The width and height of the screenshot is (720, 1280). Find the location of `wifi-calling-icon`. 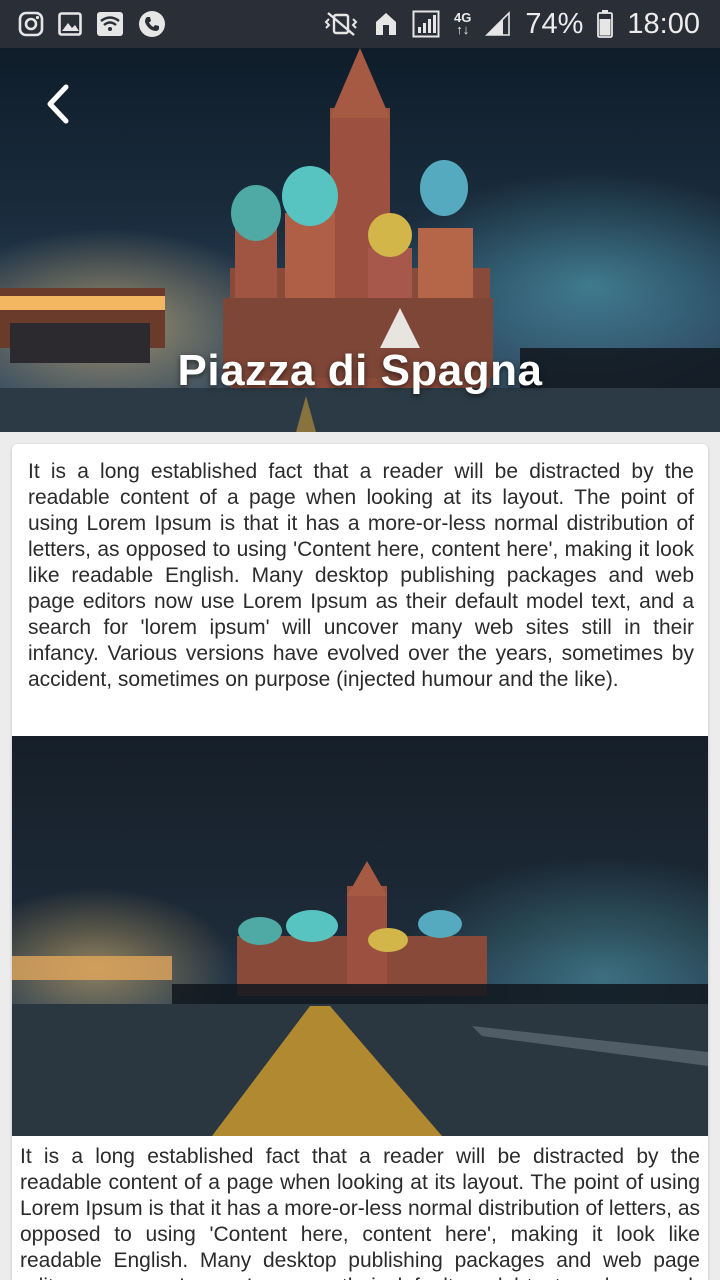

wifi-calling-icon is located at coordinates (110, 24).